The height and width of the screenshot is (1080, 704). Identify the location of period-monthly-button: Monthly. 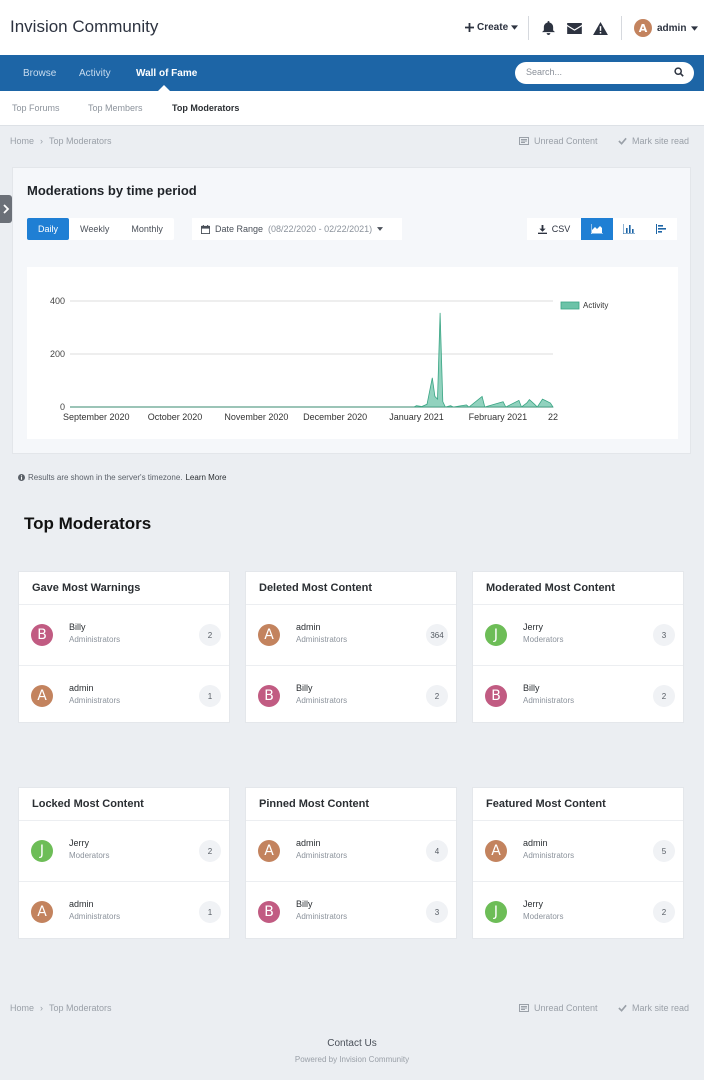
(147, 229).